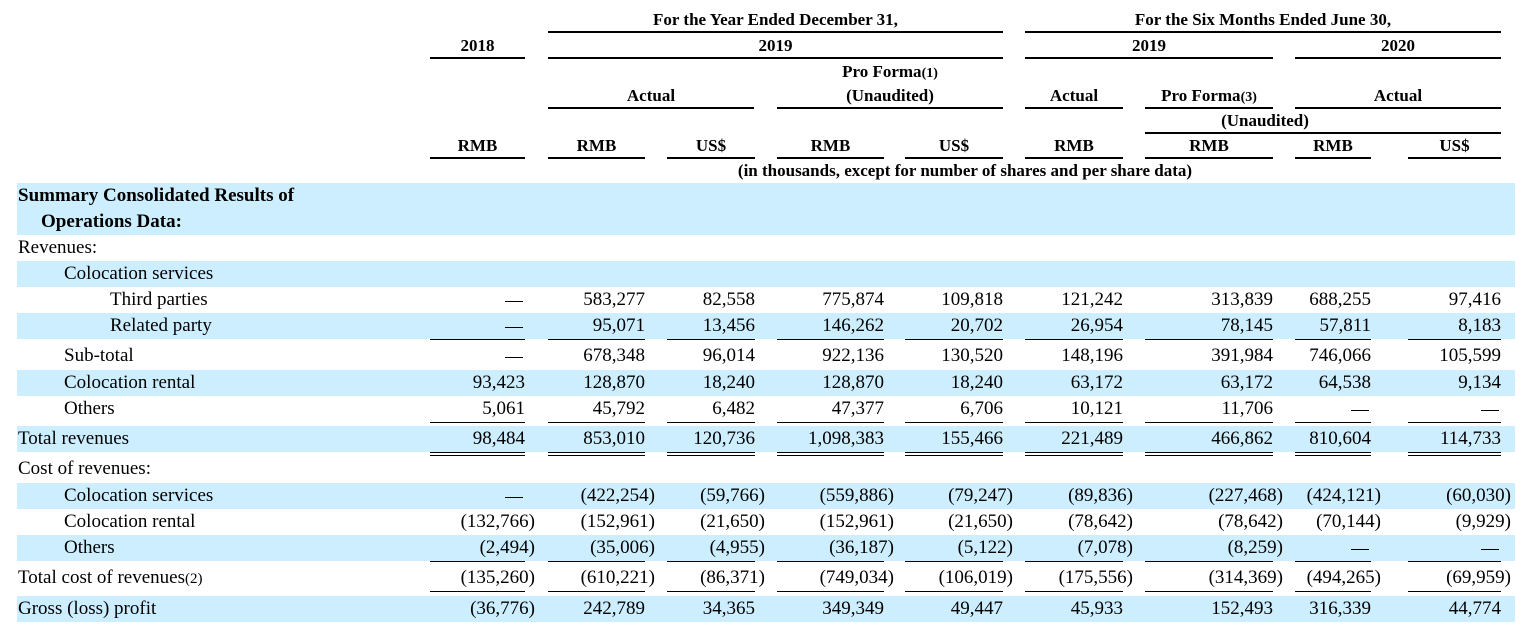 This screenshot has width=1525, height=634. I want to click on footnote-ref: (2), so click(193, 579).